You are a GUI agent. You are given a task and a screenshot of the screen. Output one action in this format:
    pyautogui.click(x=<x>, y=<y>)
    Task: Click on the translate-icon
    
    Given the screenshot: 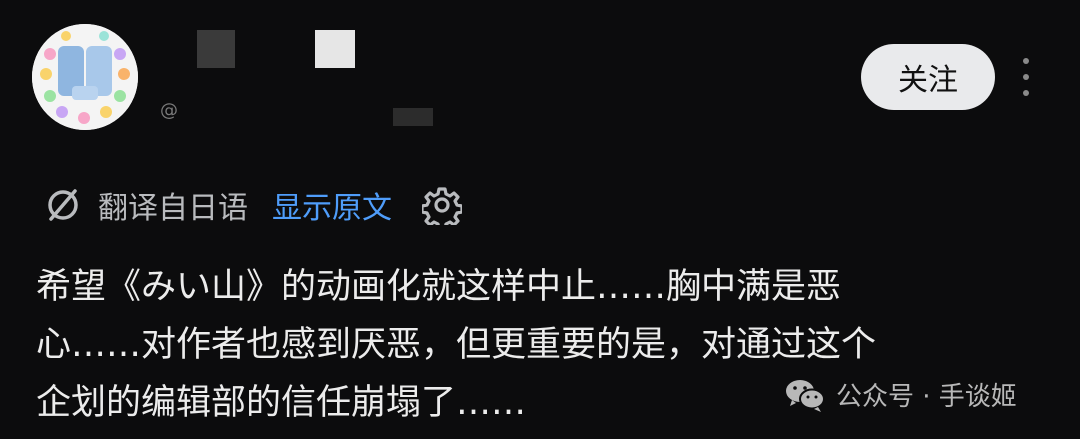 What is the action you would take?
    pyautogui.click(x=63, y=205)
    